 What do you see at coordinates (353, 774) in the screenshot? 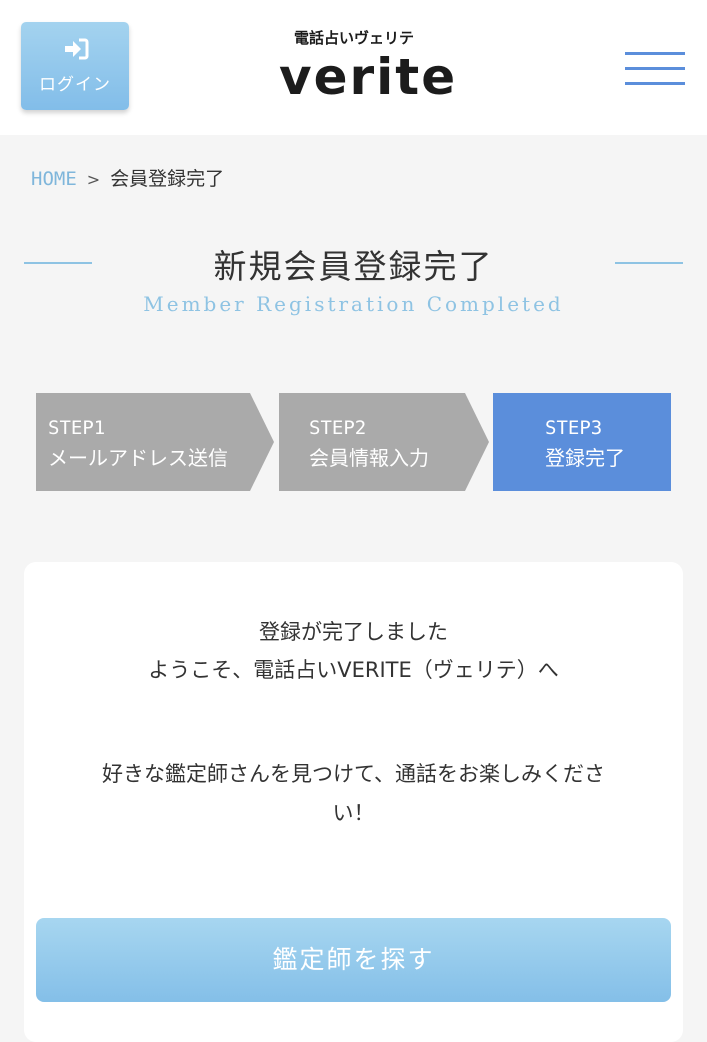
I see `encouragement-message-line1: 好きな鑑定師さんを見つけて、通話をお楽しみくださ` at bounding box center [353, 774].